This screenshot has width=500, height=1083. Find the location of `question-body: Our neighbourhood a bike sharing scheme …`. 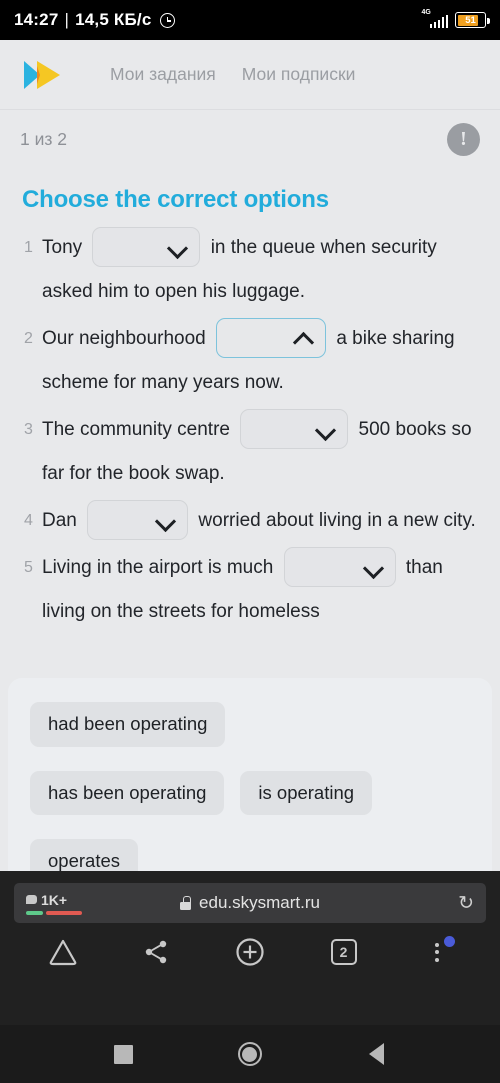

question-body: Our neighbourhood a bike sharing scheme … is located at coordinates (261, 361).